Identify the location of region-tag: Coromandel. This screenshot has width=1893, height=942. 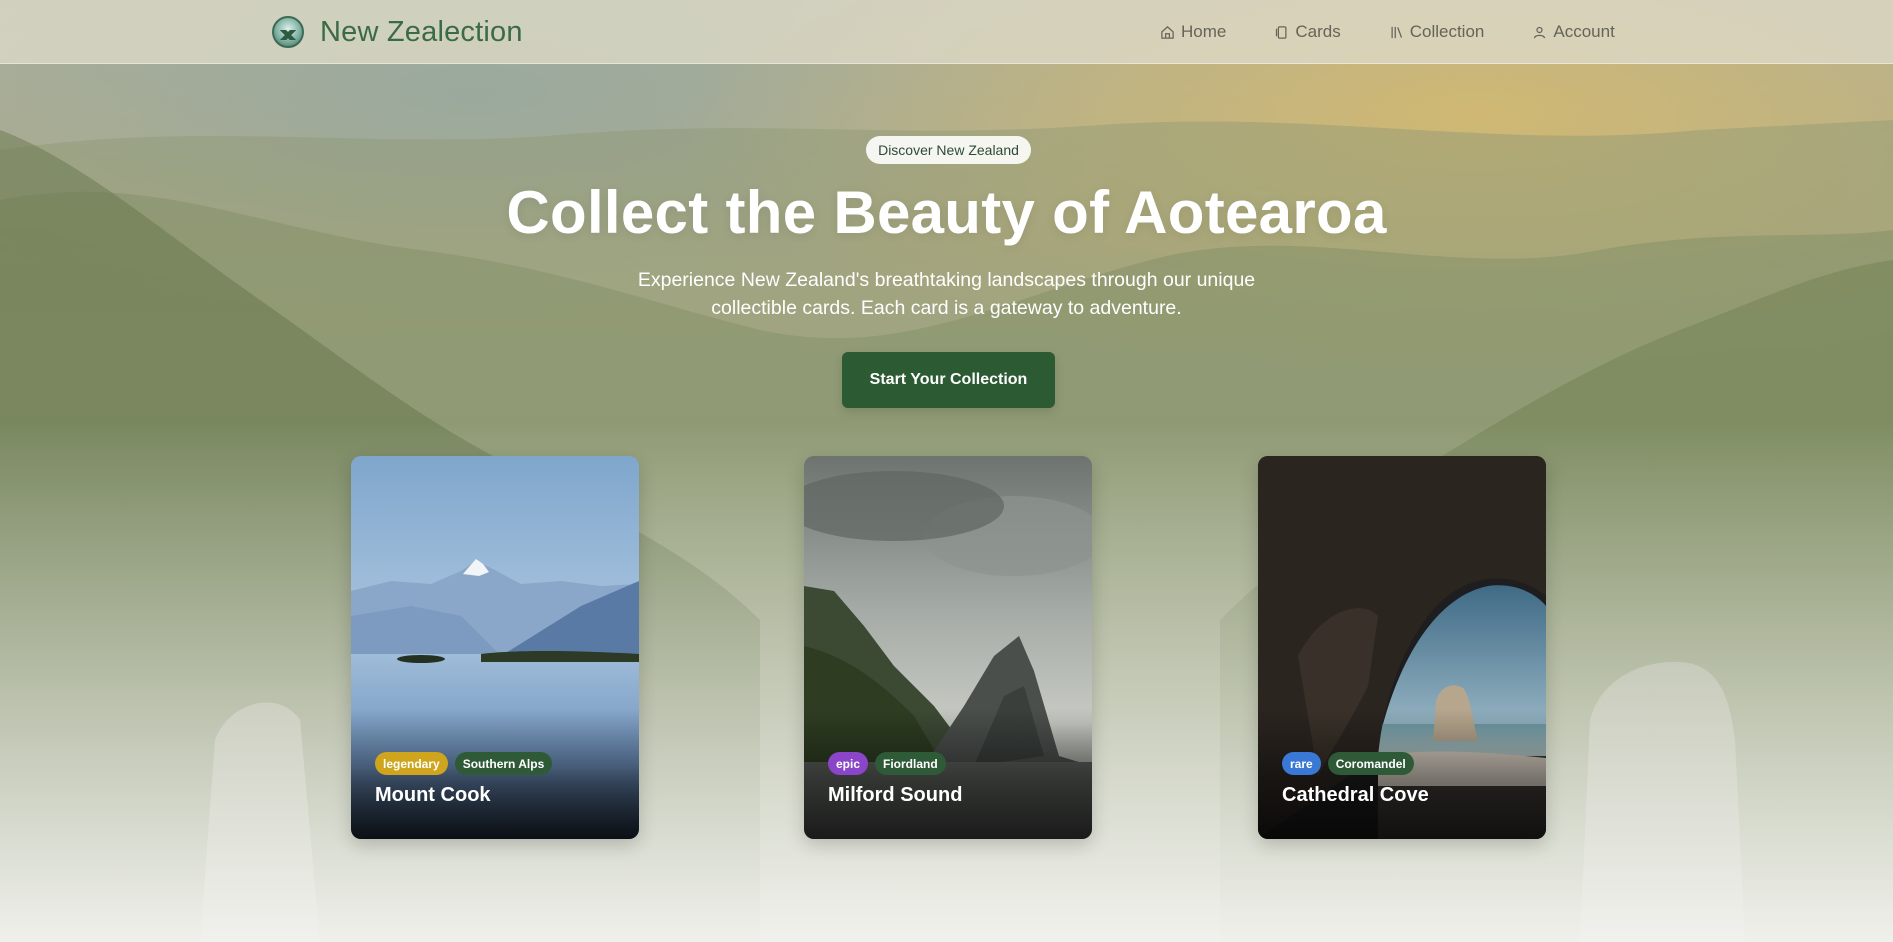
(1370, 763).